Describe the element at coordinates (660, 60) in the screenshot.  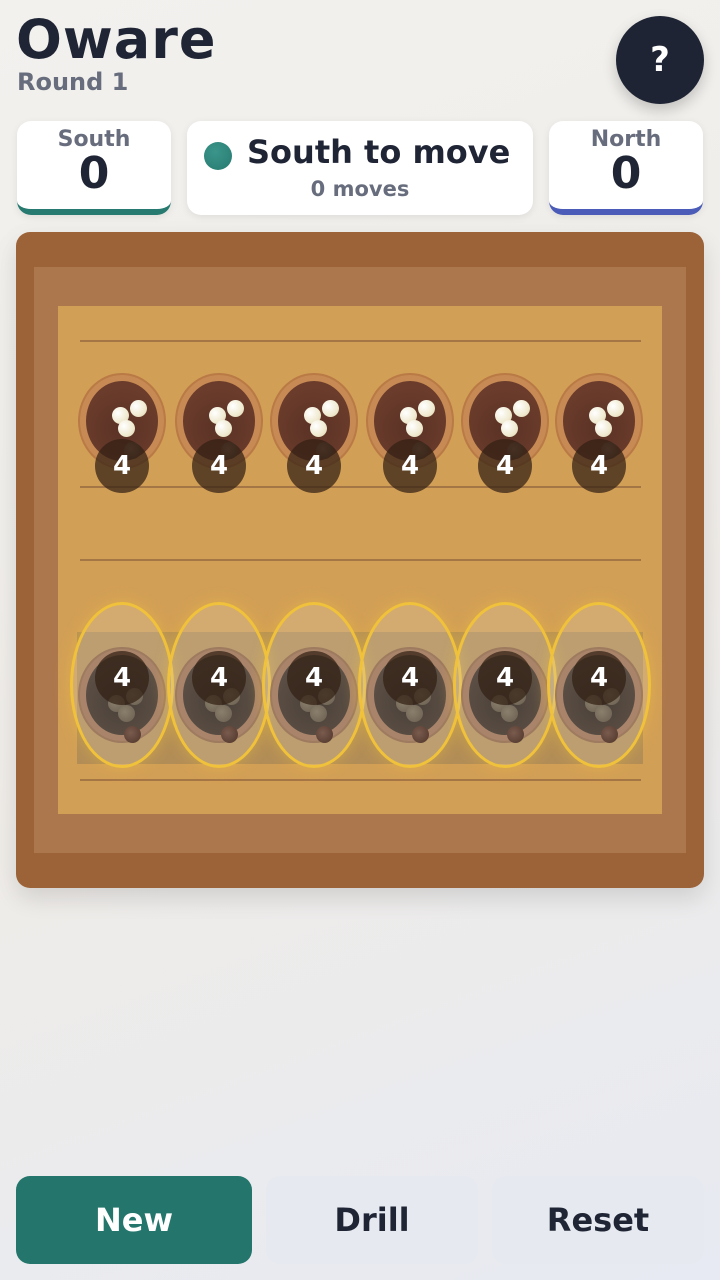
I see `help-button: ?` at that location.